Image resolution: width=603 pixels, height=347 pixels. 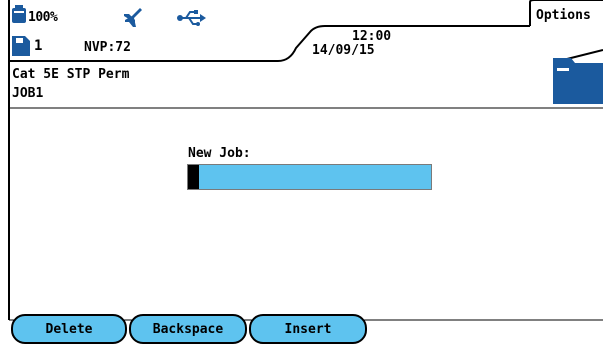 I want to click on clock: 12:00 14/09/15, so click(x=352, y=43).